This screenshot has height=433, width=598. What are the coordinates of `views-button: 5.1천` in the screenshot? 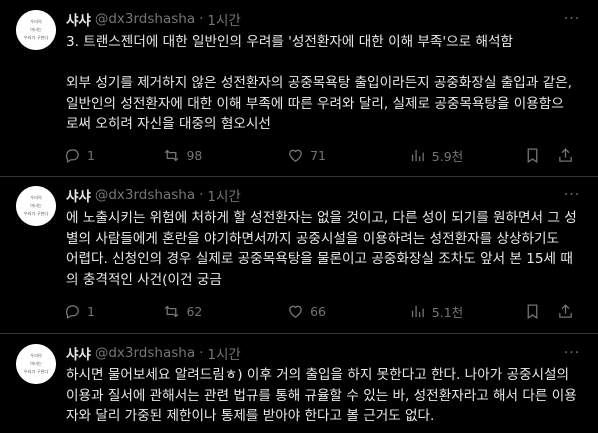 It's located at (466, 311).